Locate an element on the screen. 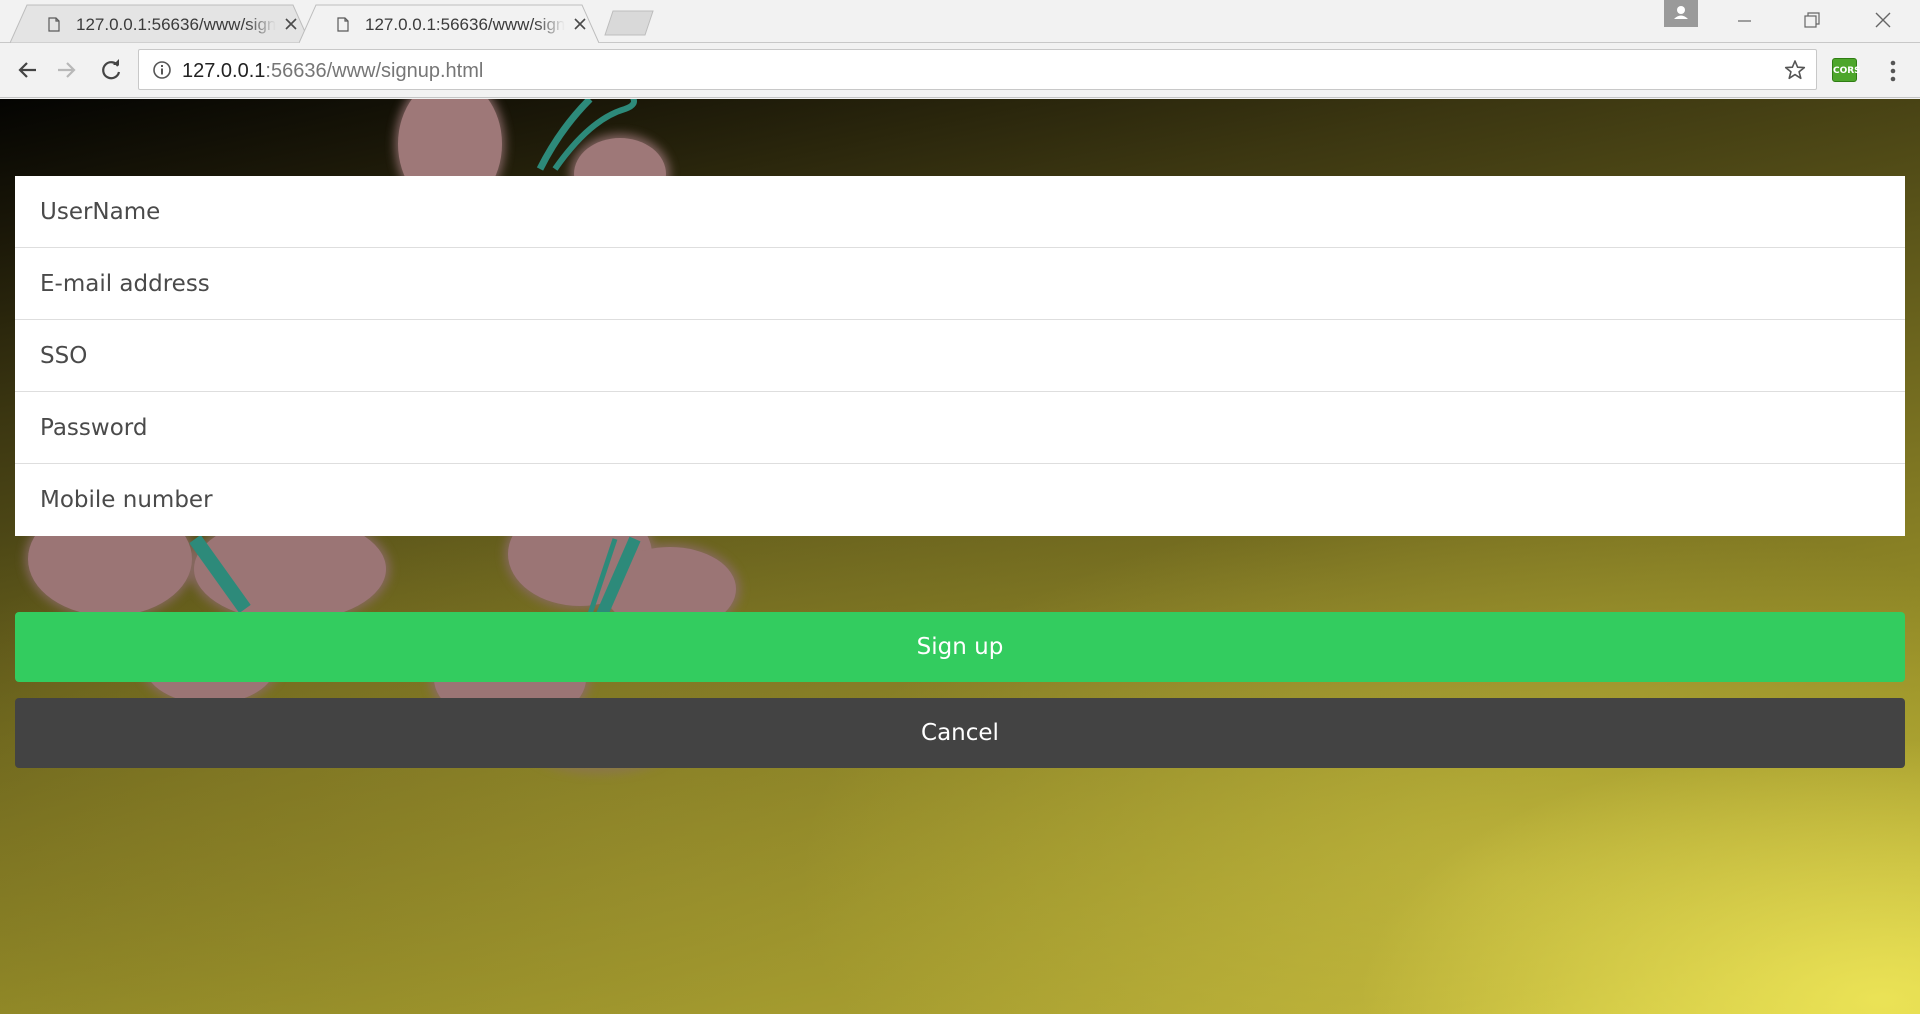 The width and height of the screenshot is (1920, 1014). back-arrow-icon is located at coordinates (27, 70).